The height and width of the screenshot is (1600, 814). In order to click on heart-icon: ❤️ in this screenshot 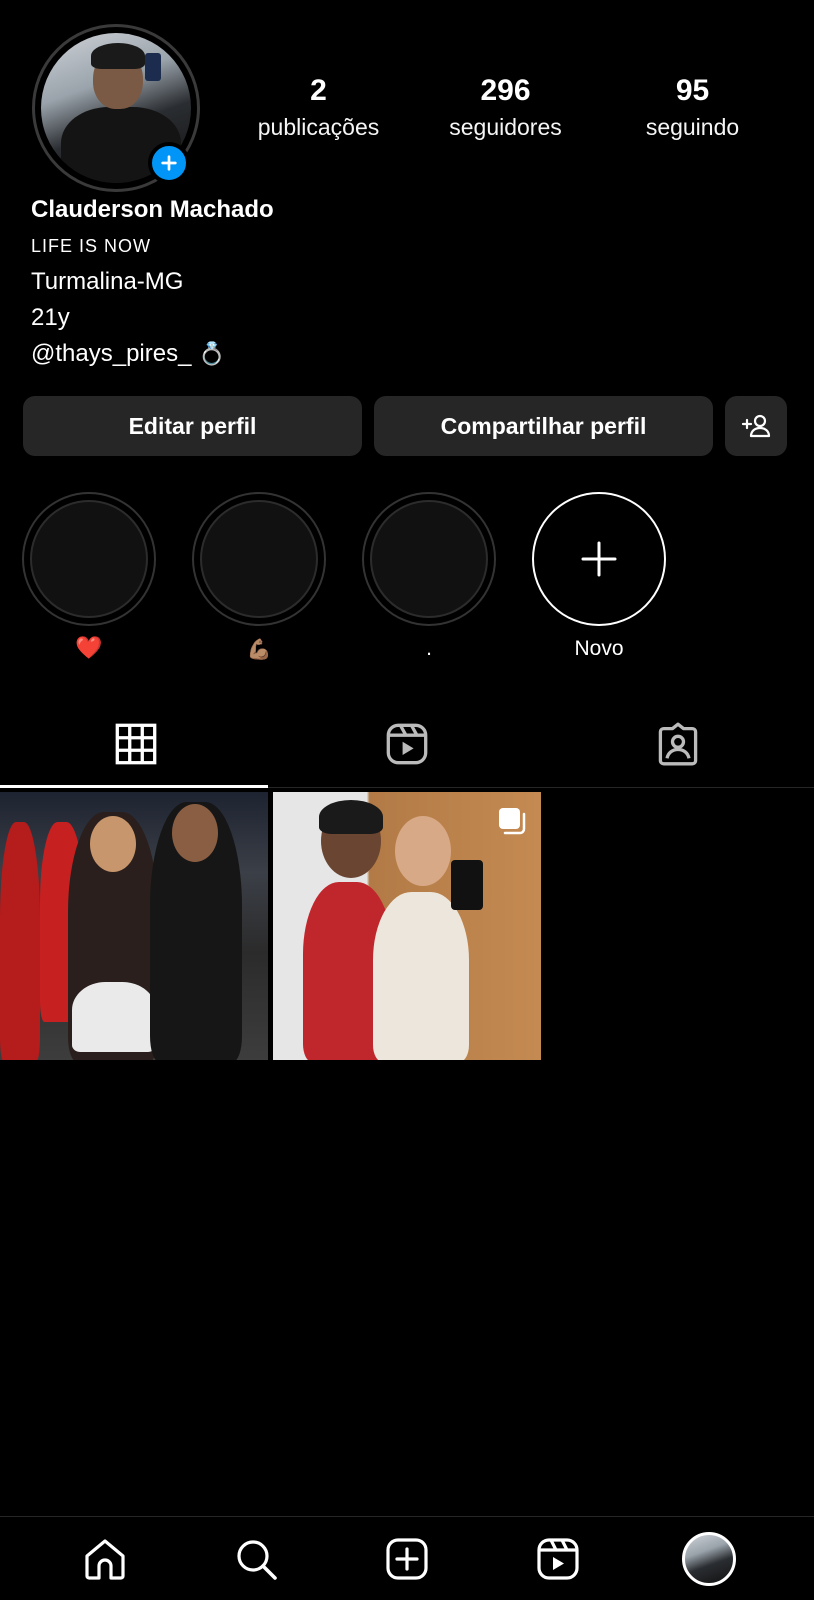, I will do `click(89, 648)`.